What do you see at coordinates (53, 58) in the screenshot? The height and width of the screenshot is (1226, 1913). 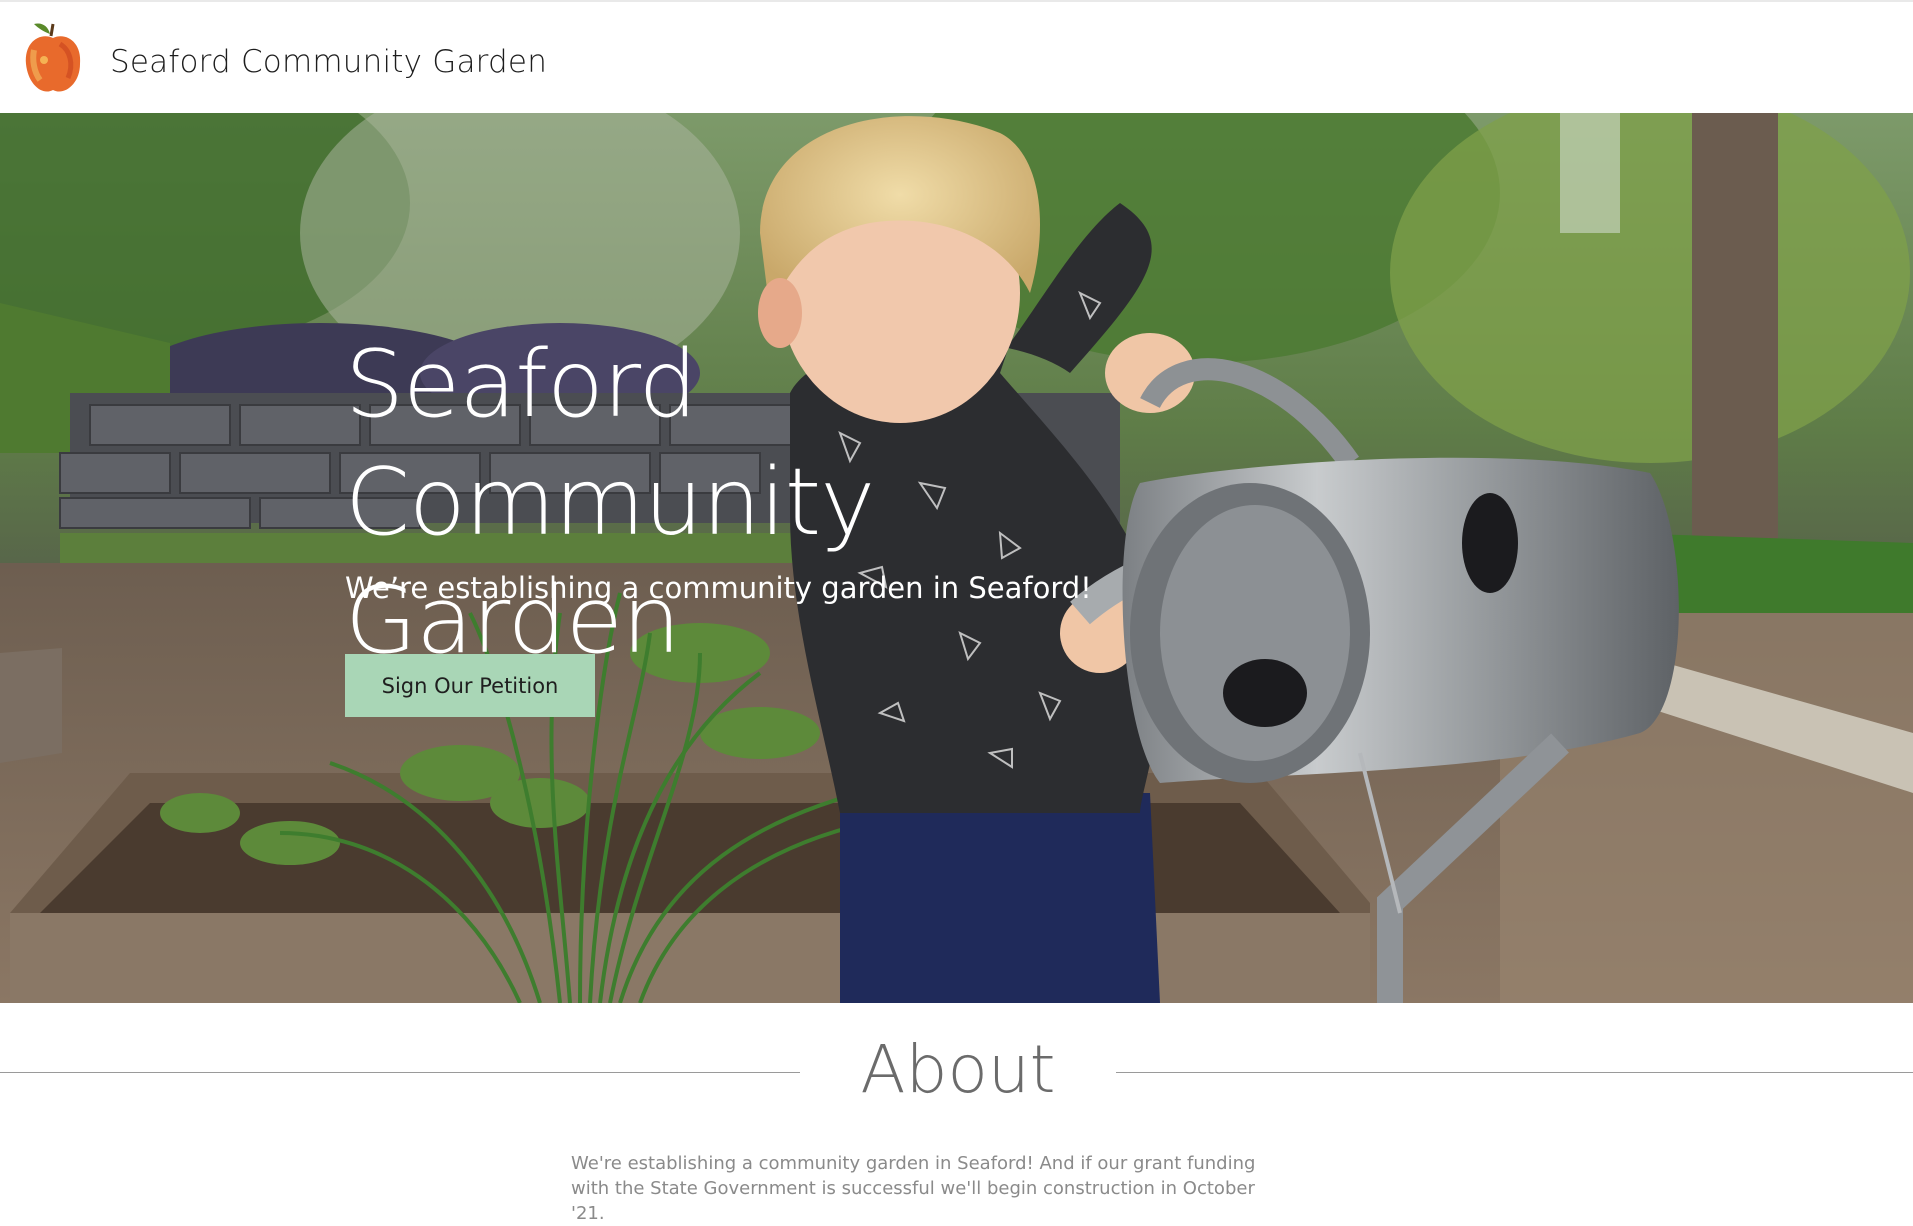 I see `apple-icon` at bounding box center [53, 58].